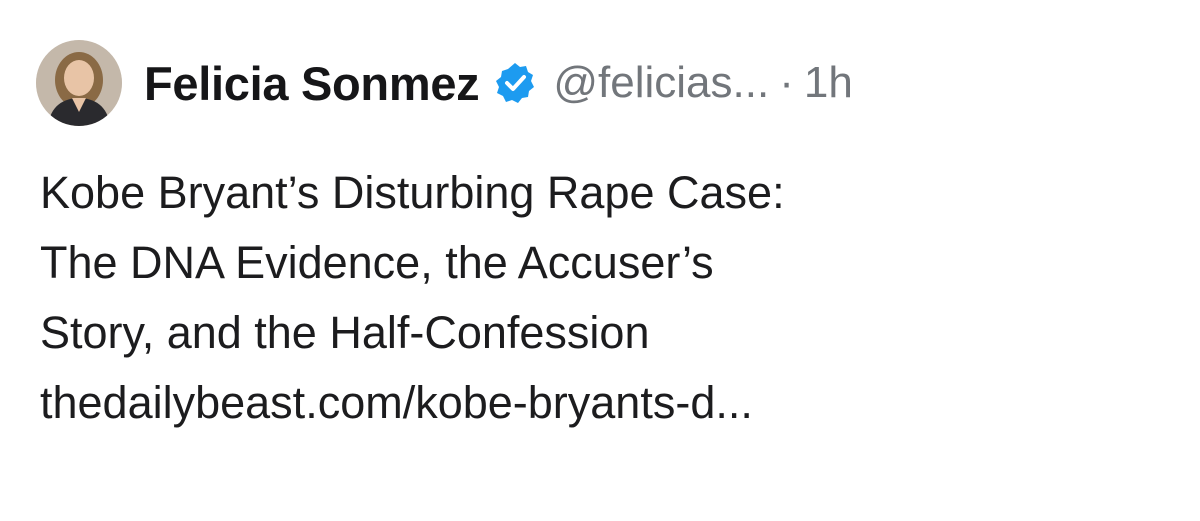 This screenshot has height=521, width=1200. Describe the element at coordinates (515, 83) in the screenshot. I see `verified-badge-icon` at that location.